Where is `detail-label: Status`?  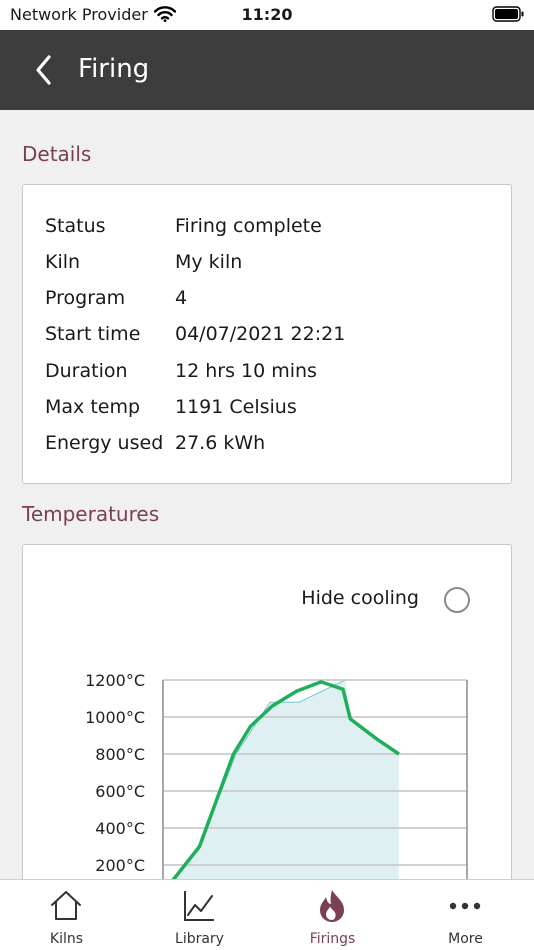 detail-label: Status is located at coordinates (75, 226).